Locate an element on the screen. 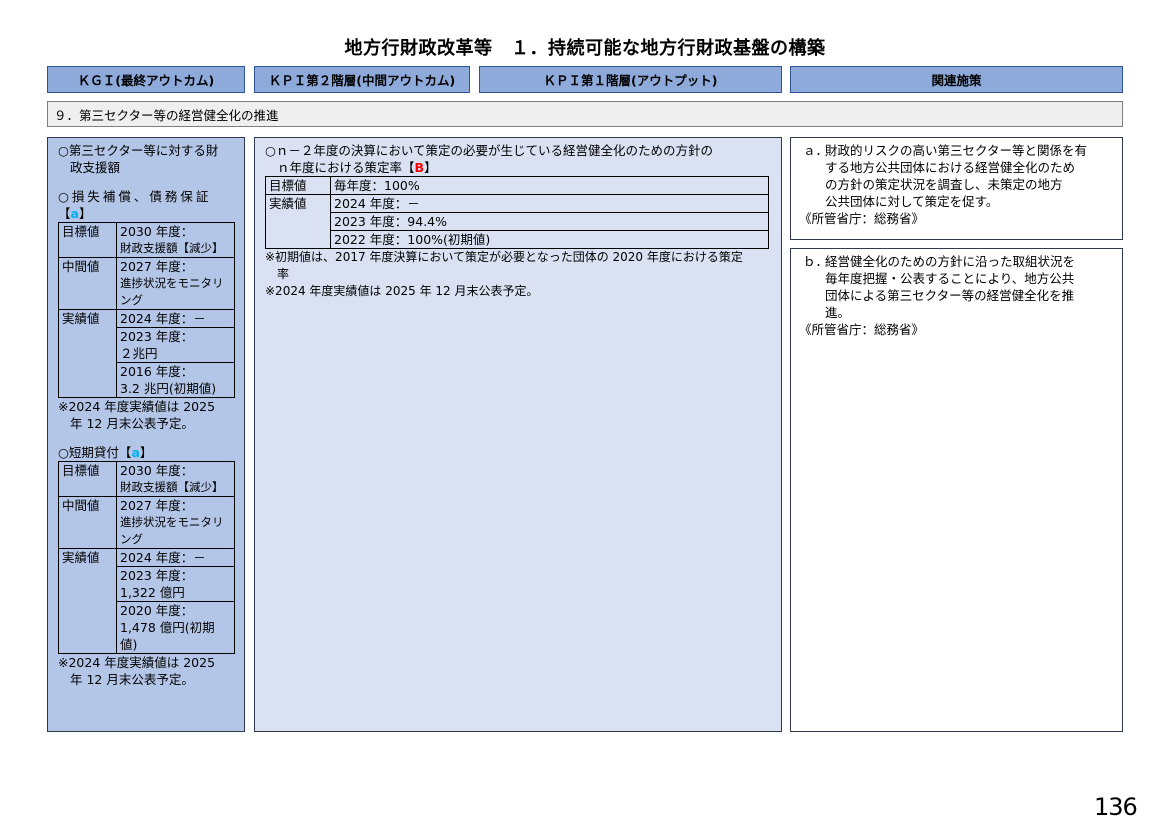 The height and width of the screenshot is (827, 1170). actual-year: 2020 年度： is located at coordinates (157, 610).